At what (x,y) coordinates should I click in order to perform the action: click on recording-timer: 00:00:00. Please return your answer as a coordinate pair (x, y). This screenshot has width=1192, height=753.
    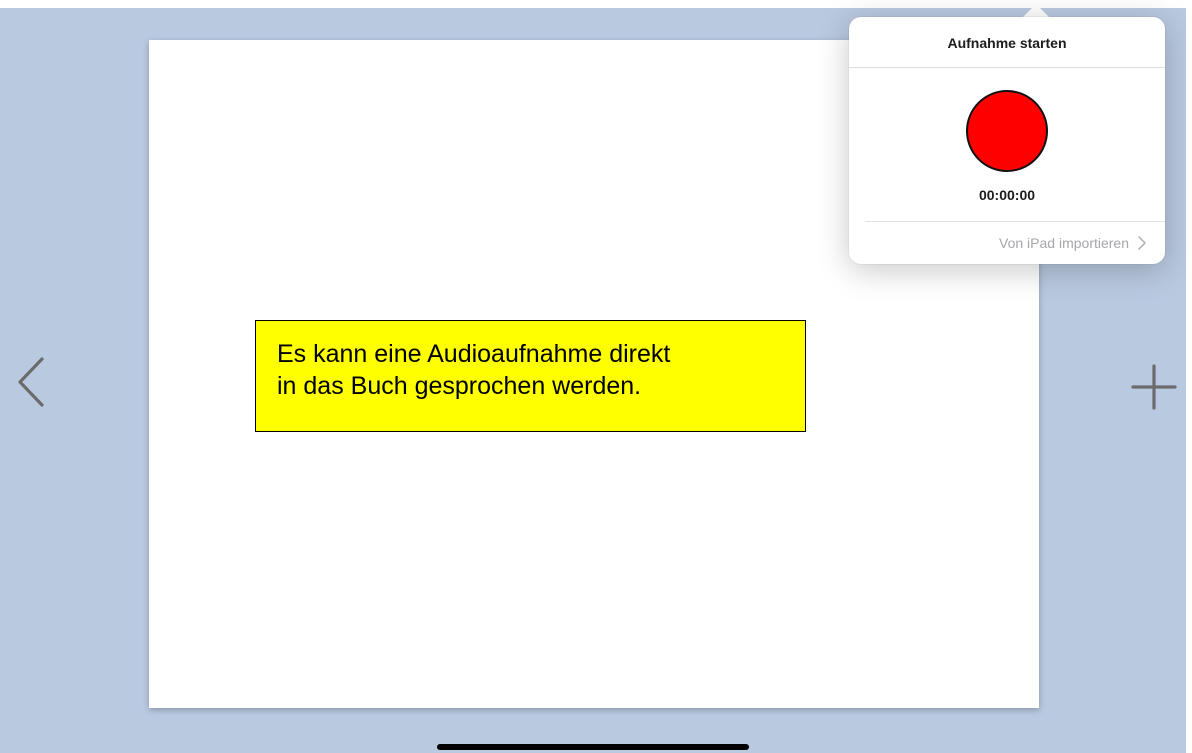
    Looking at the image, I should click on (1007, 195).